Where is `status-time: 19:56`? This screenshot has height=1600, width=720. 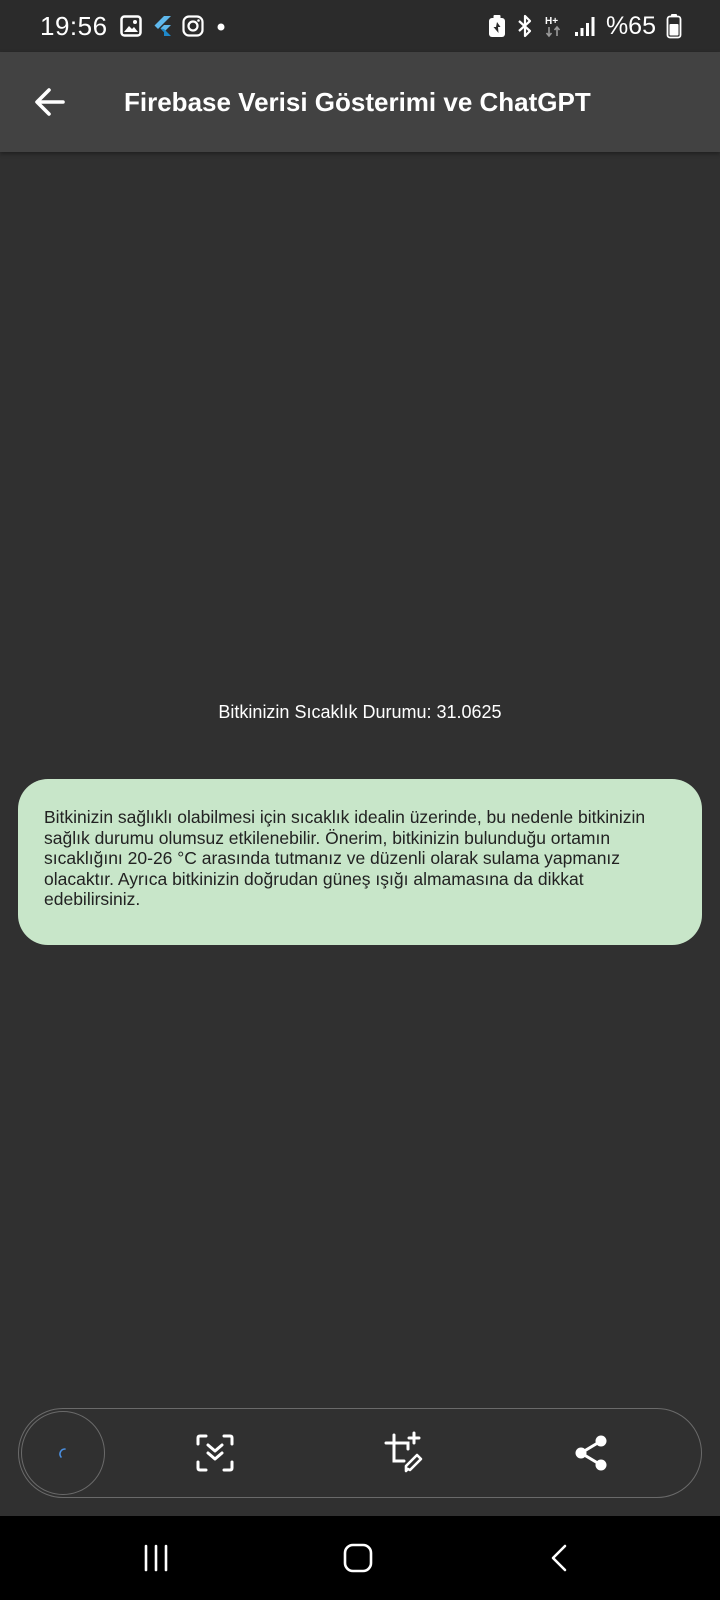
status-time: 19:56 is located at coordinates (74, 25).